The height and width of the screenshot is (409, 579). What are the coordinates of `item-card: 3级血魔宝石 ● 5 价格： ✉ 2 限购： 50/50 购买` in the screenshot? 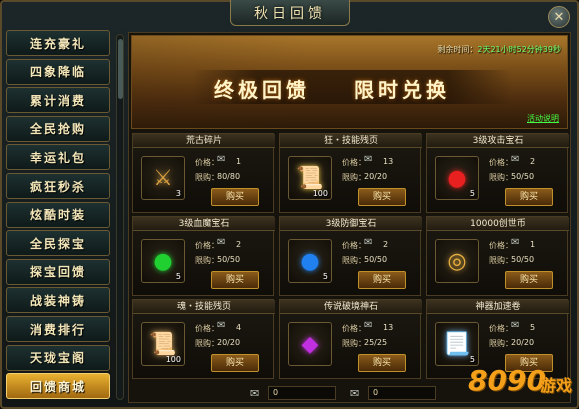 It's located at (203, 256).